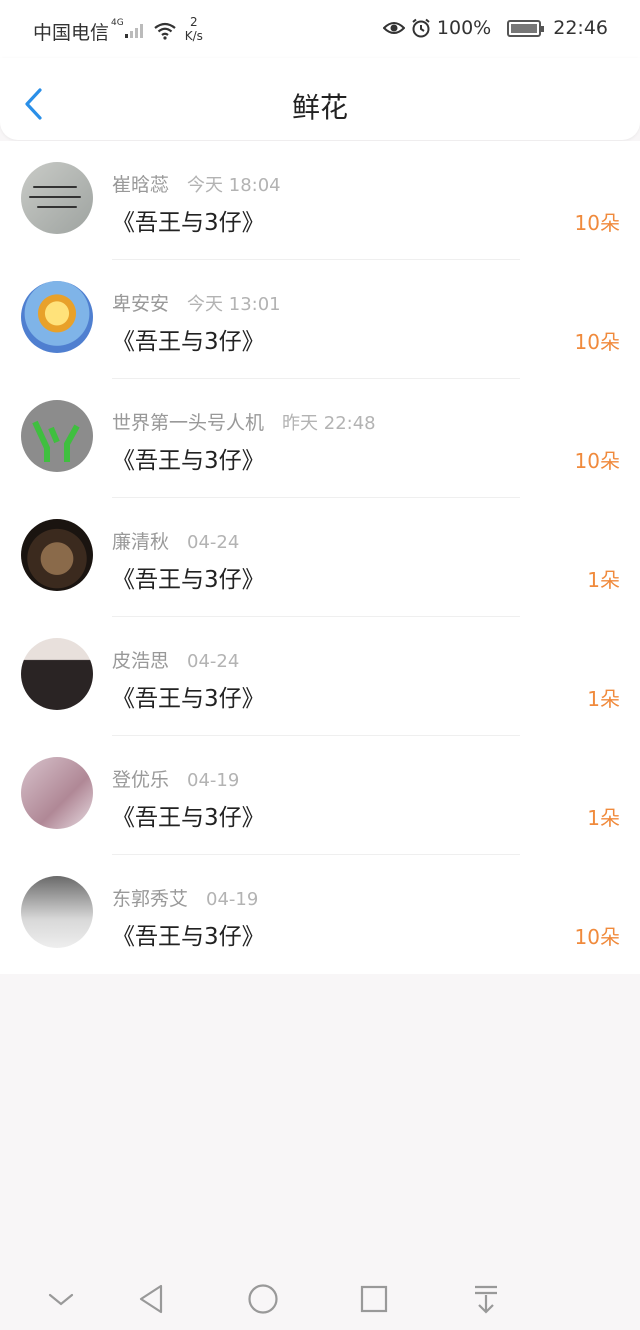  I want to click on sender-name: 登优乐, so click(141, 780).